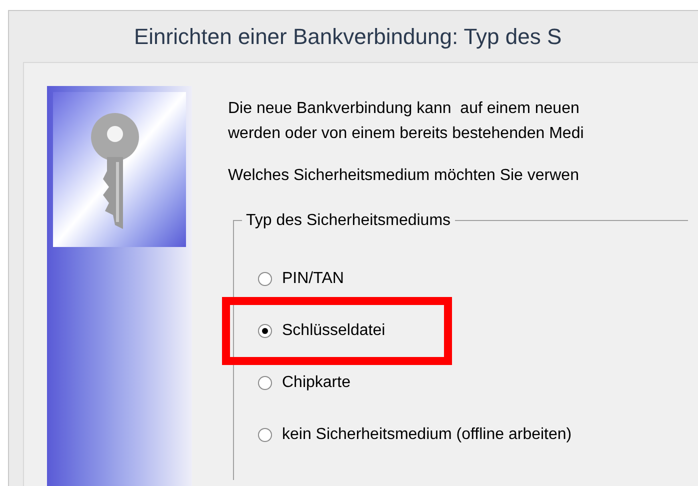 Image resolution: width=698 pixels, height=486 pixels. What do you see at coordinates (334, 331) in the screenshot?
I see `radio-label: Schlüsseldatei` at bounding box center [334, 331].